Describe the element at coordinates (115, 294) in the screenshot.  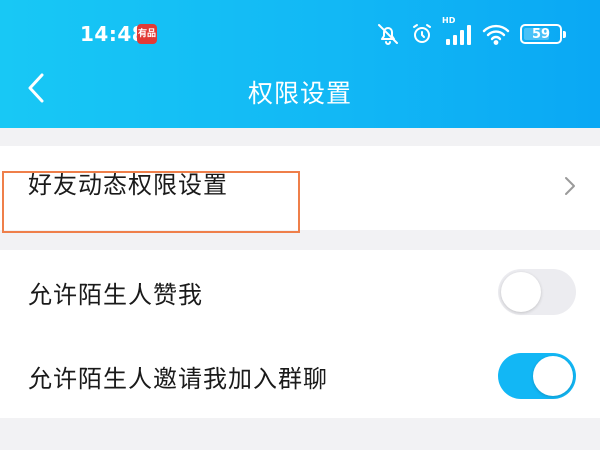
I see `row-label: 允许陌生人赞我` at that location.